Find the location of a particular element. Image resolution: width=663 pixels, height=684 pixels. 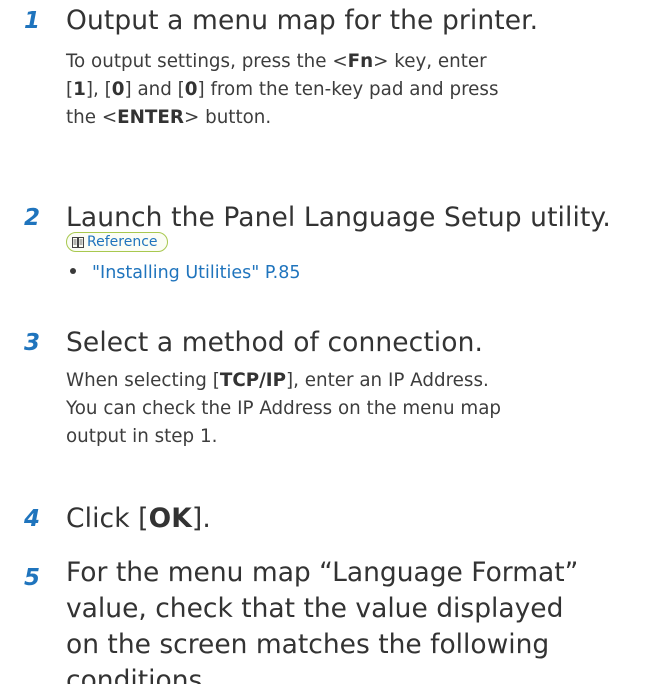

step-number: 1 is located at coordinates (32, 21).